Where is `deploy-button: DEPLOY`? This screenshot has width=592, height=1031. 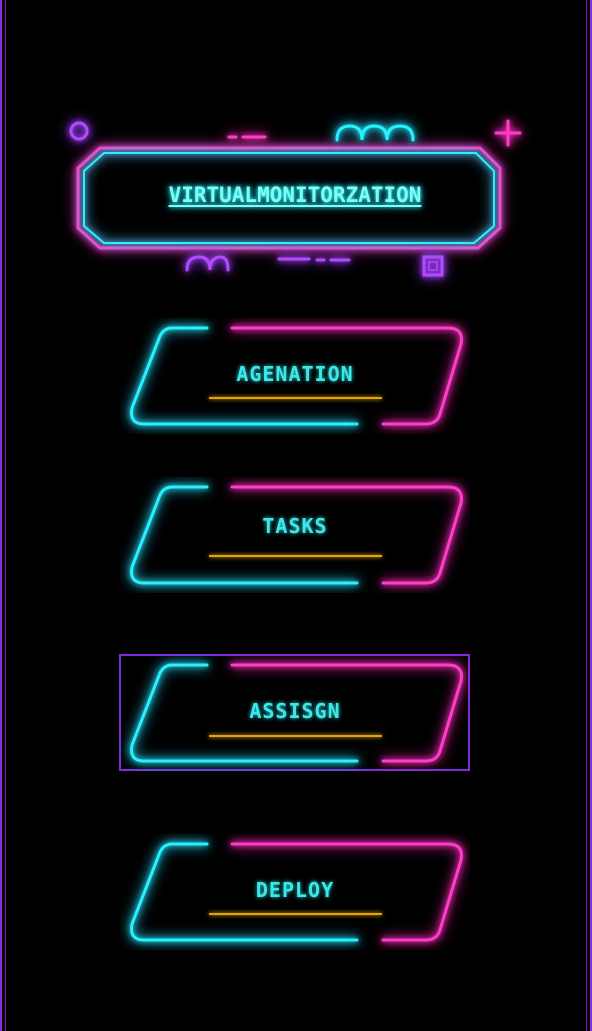
deploy-button: DEPLOY is located at coordinates (295, 892).